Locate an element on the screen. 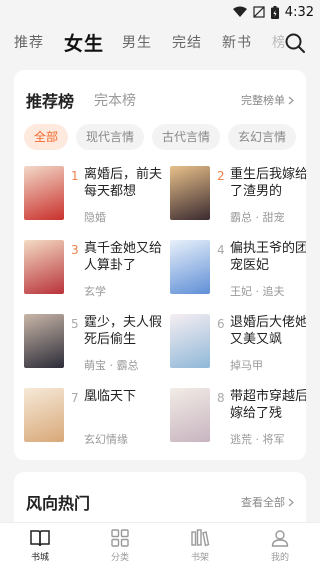 The image size is (320, 568). tab-completed: 完结 is located at coordinates (187, 42).